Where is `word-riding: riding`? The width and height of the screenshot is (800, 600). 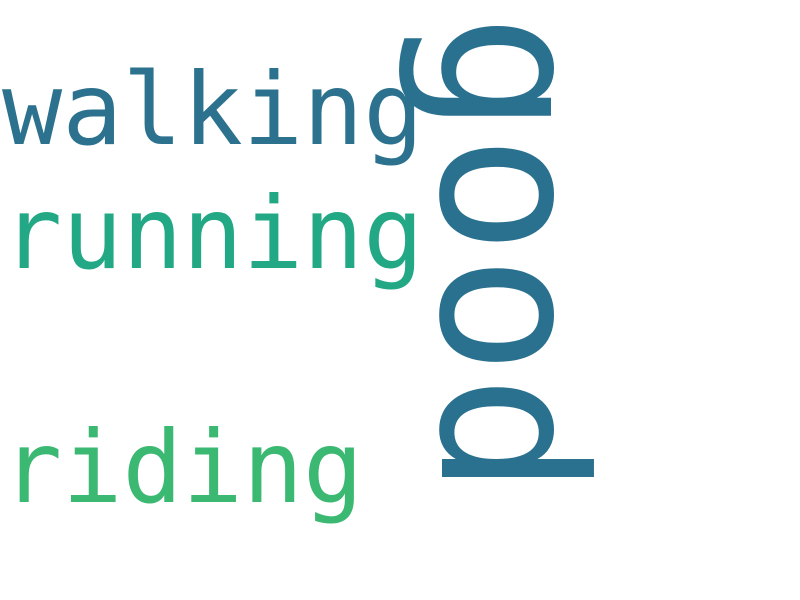 word-riding: riding is located at coordinates (183, 467).